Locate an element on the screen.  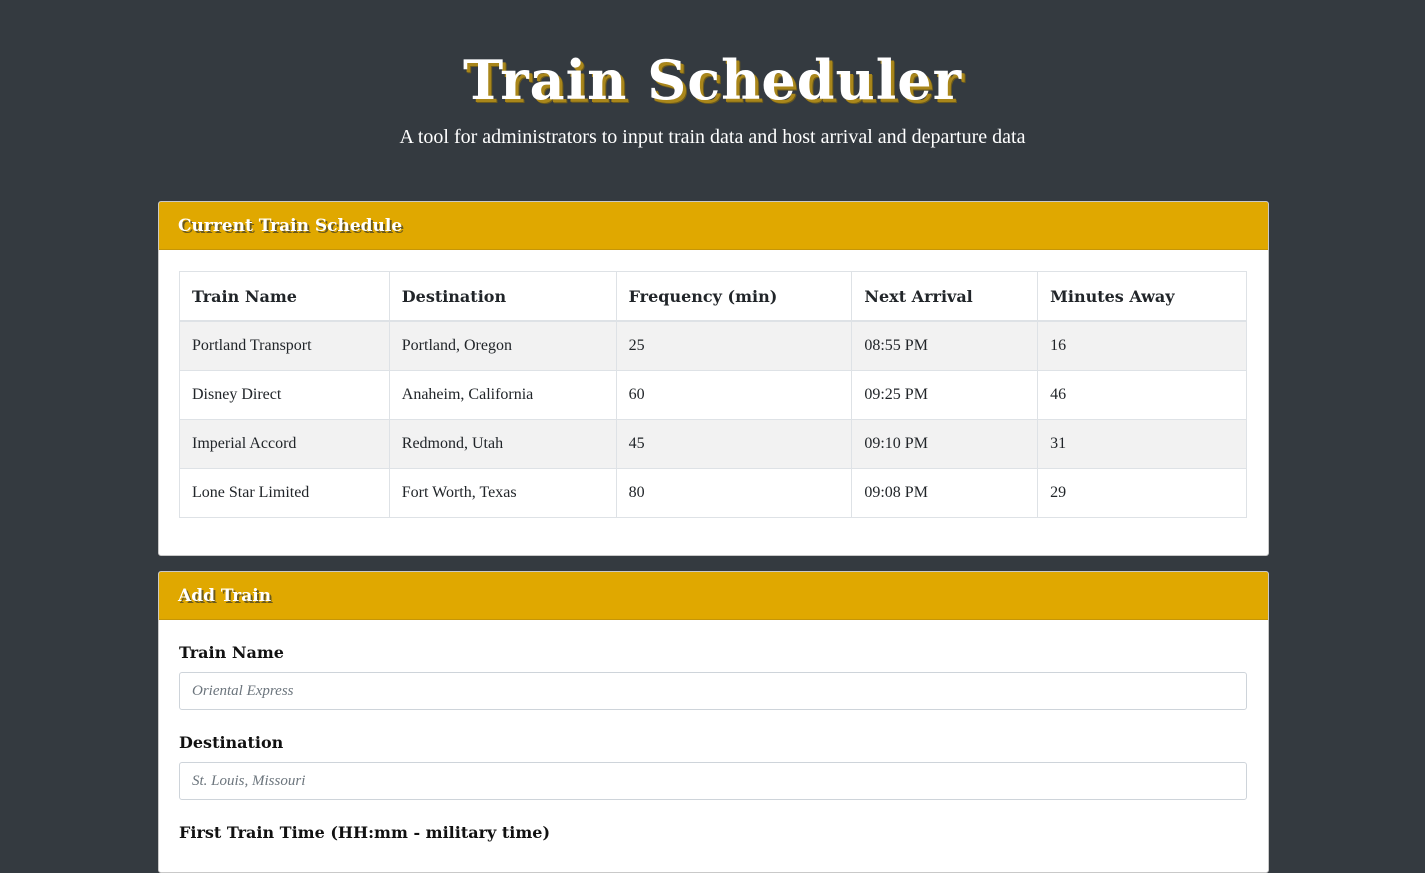
cell-minutes-away: 31 is located at coordinates (1142, 444).